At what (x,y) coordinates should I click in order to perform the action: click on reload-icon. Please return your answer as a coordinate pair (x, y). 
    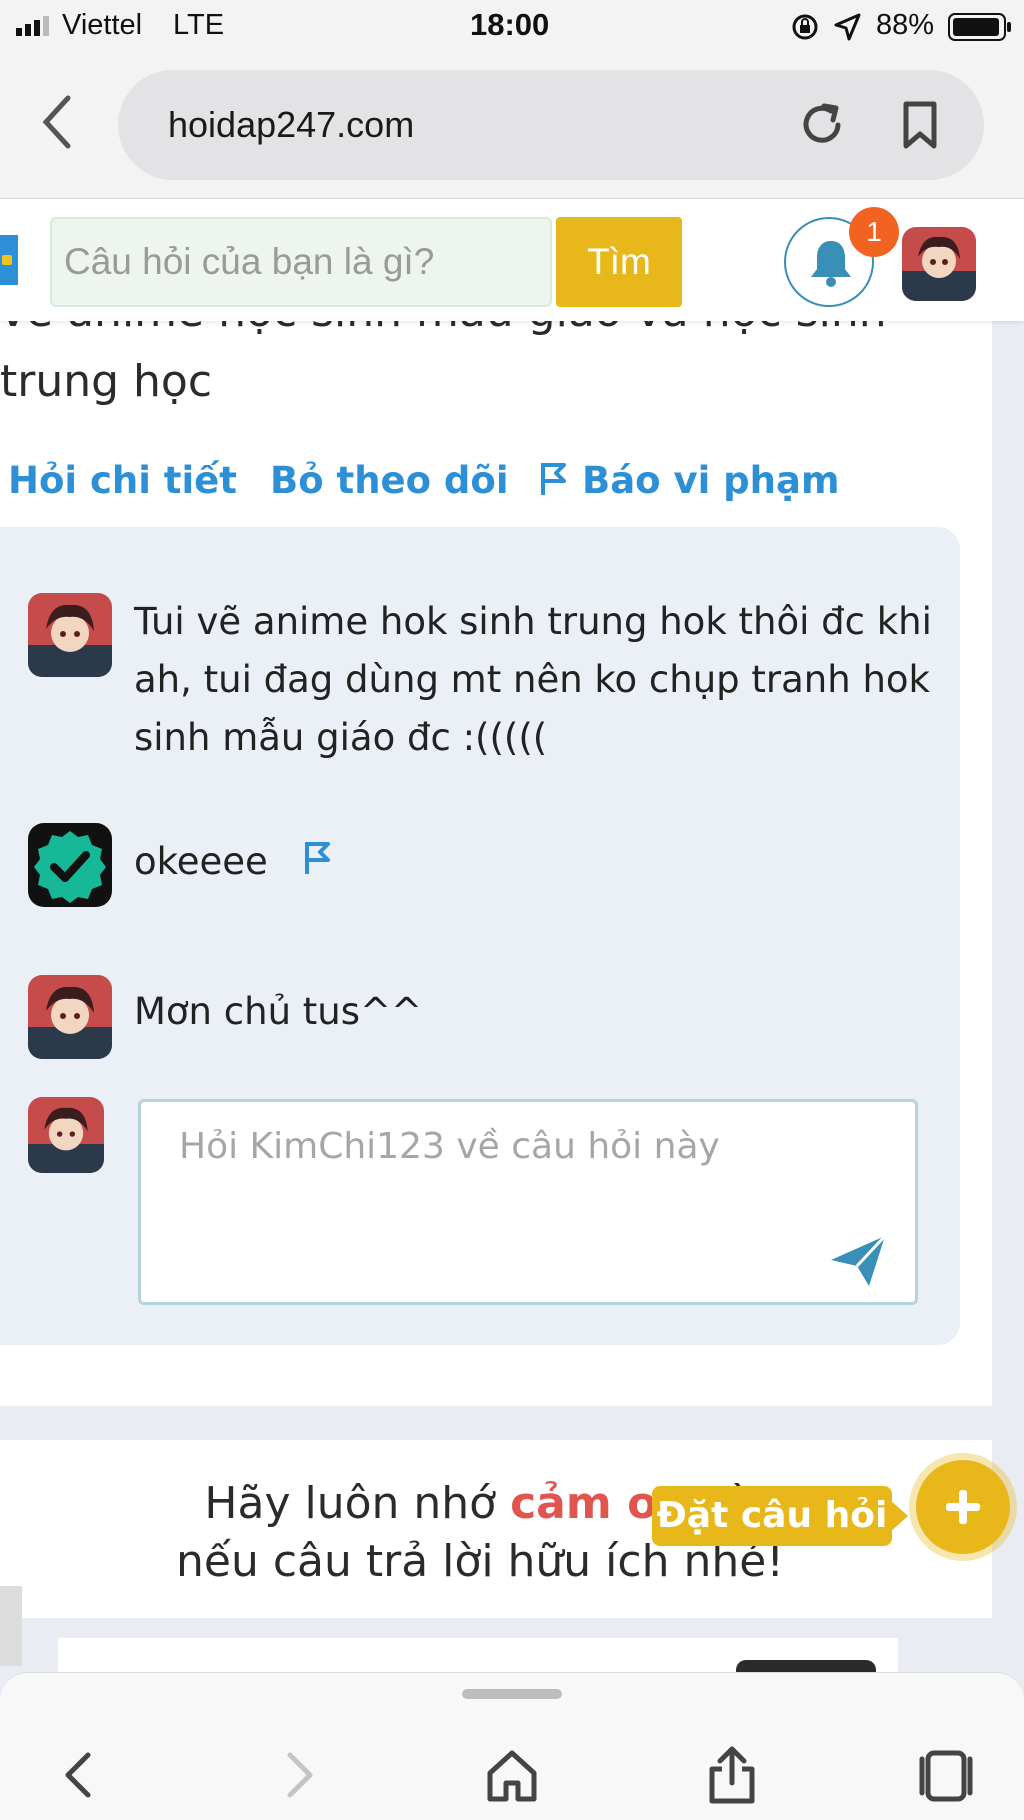
    Looking at the image, I should click on (822, 125).